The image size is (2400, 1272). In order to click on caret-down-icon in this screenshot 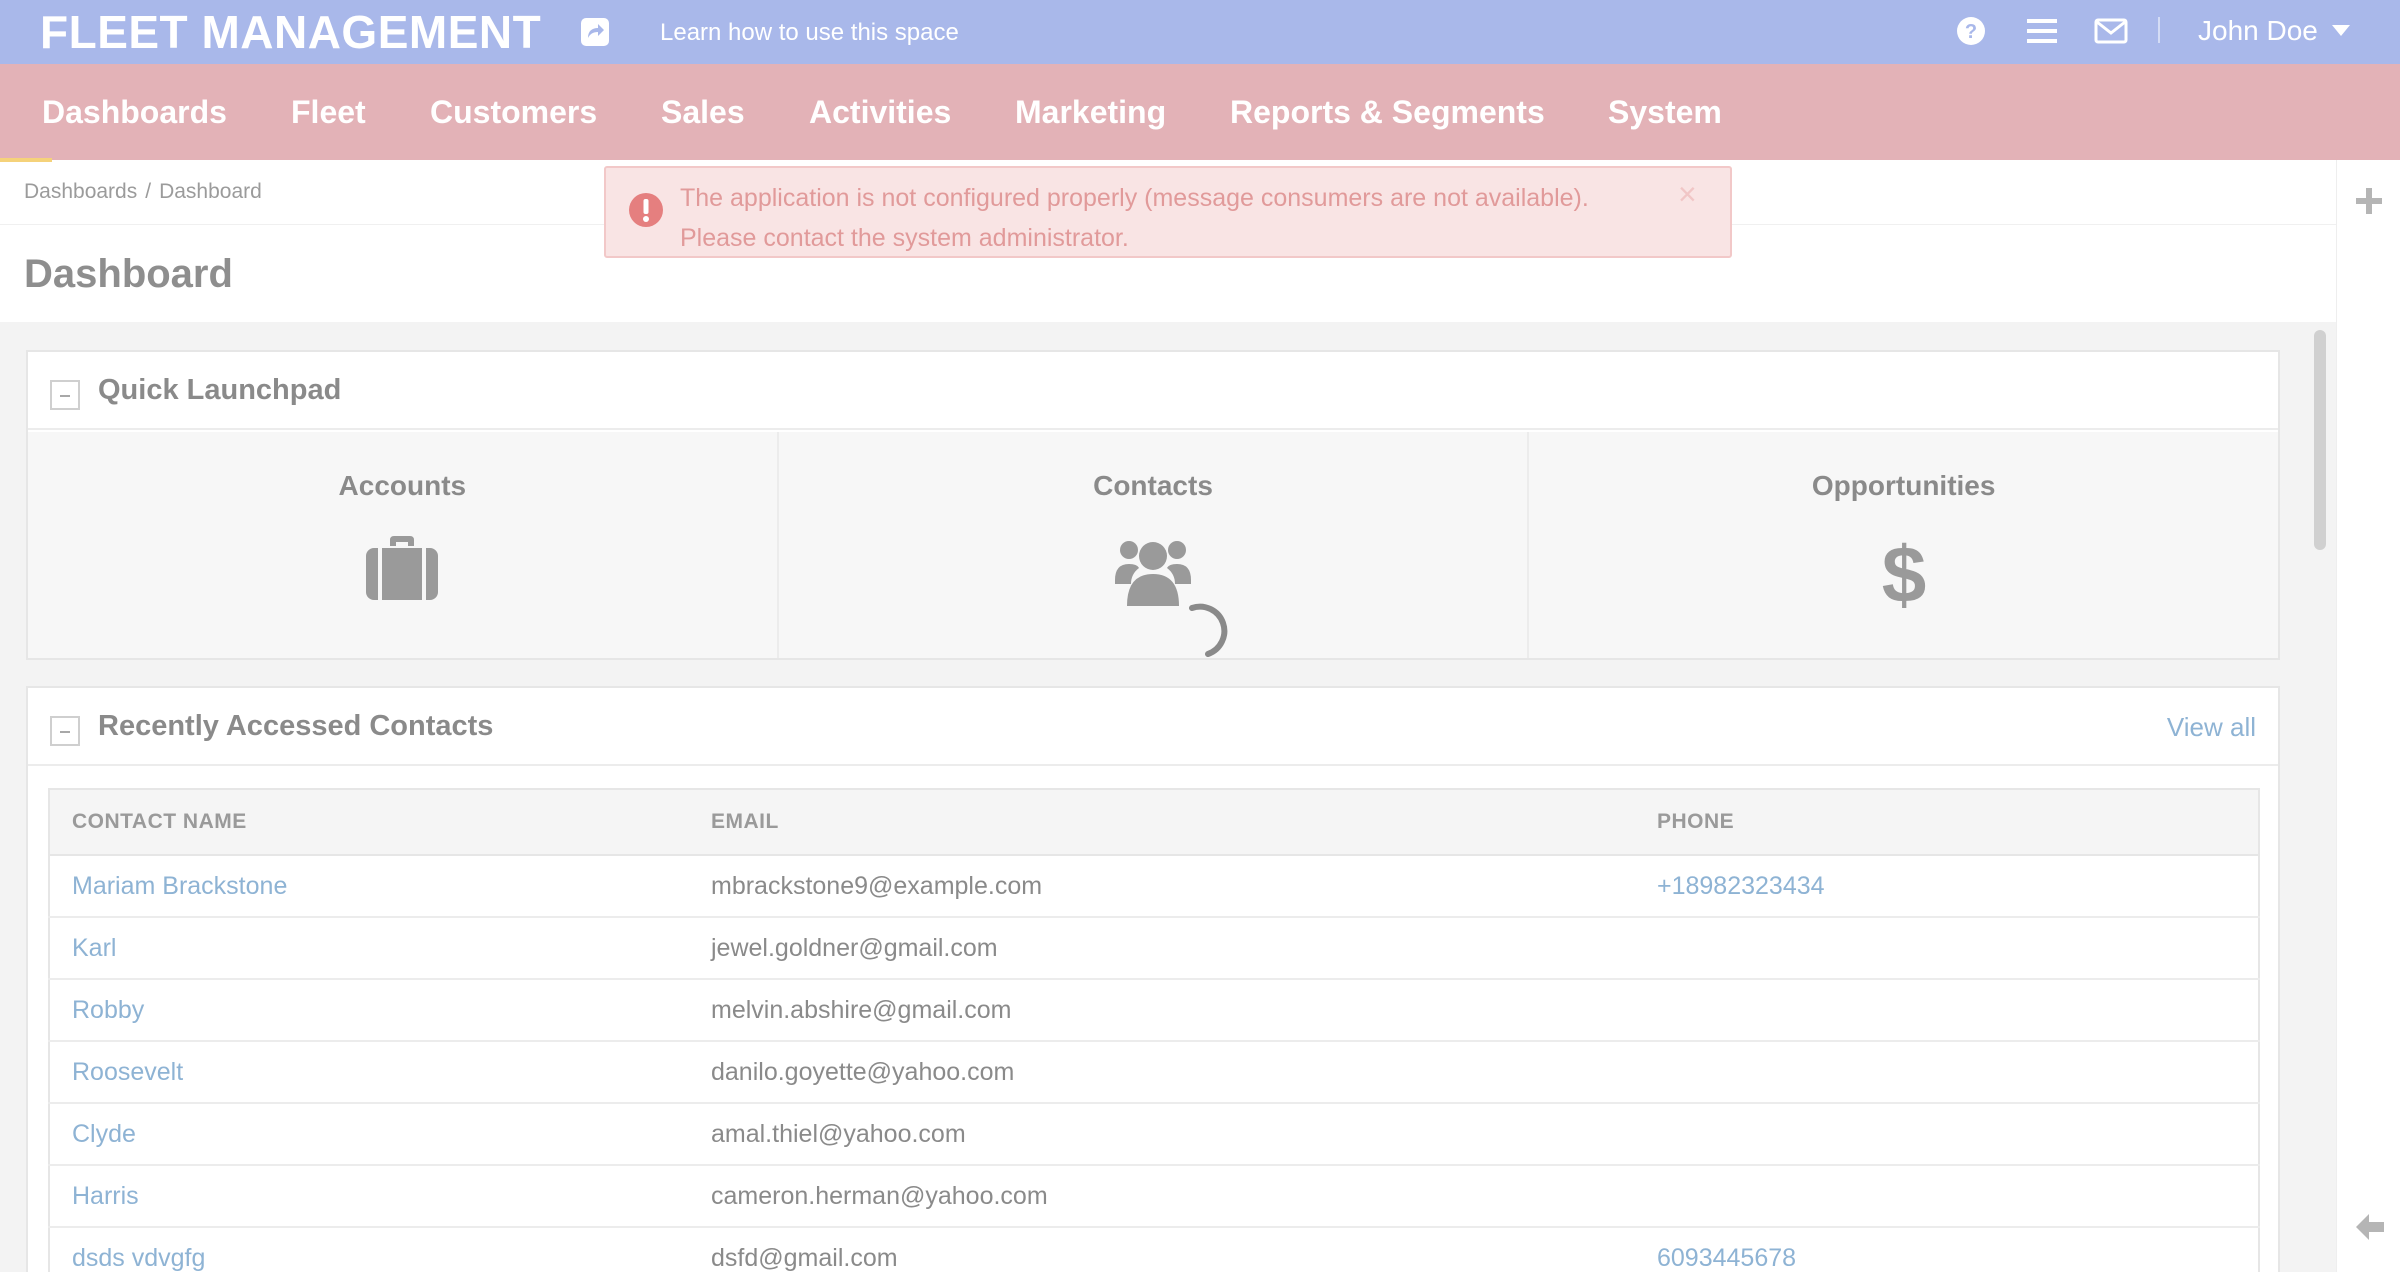, I will do `click(2340, 31)`.